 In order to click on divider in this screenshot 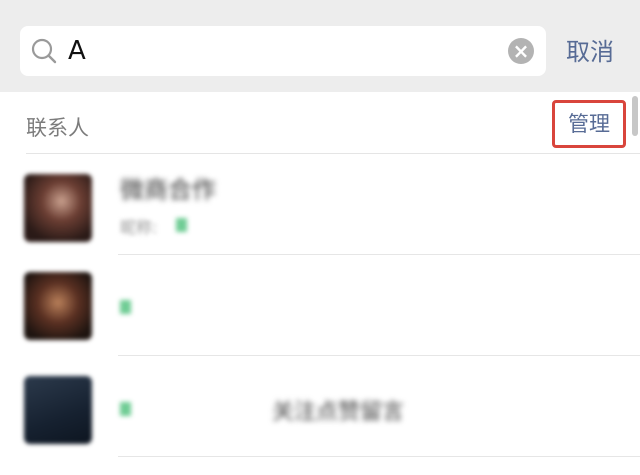, I will do `click(379, 456)`.